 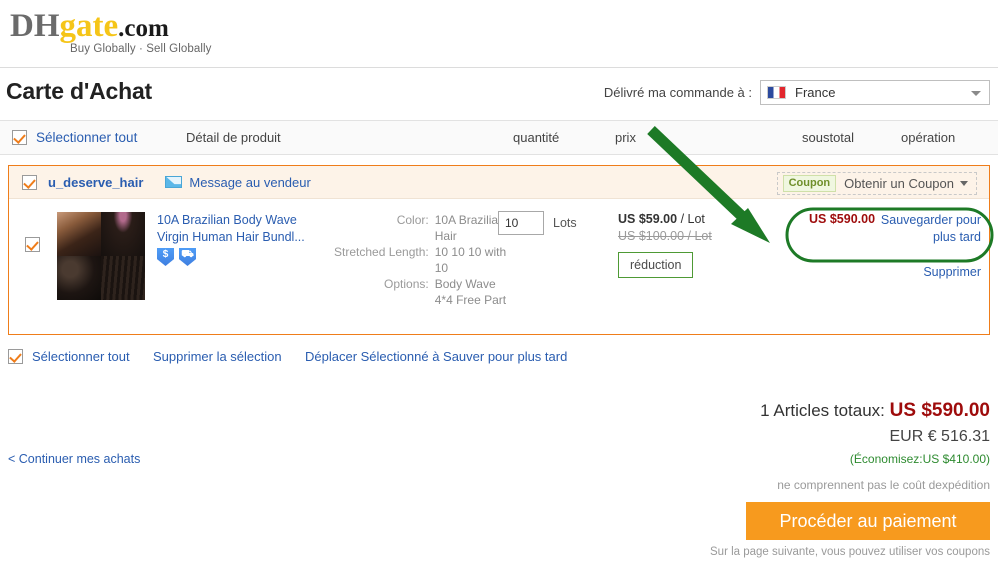 What do you see at coordinates (412, 220) in the screenshot?
I see `attribute-key: Color:` at bounding box center [412, 220].